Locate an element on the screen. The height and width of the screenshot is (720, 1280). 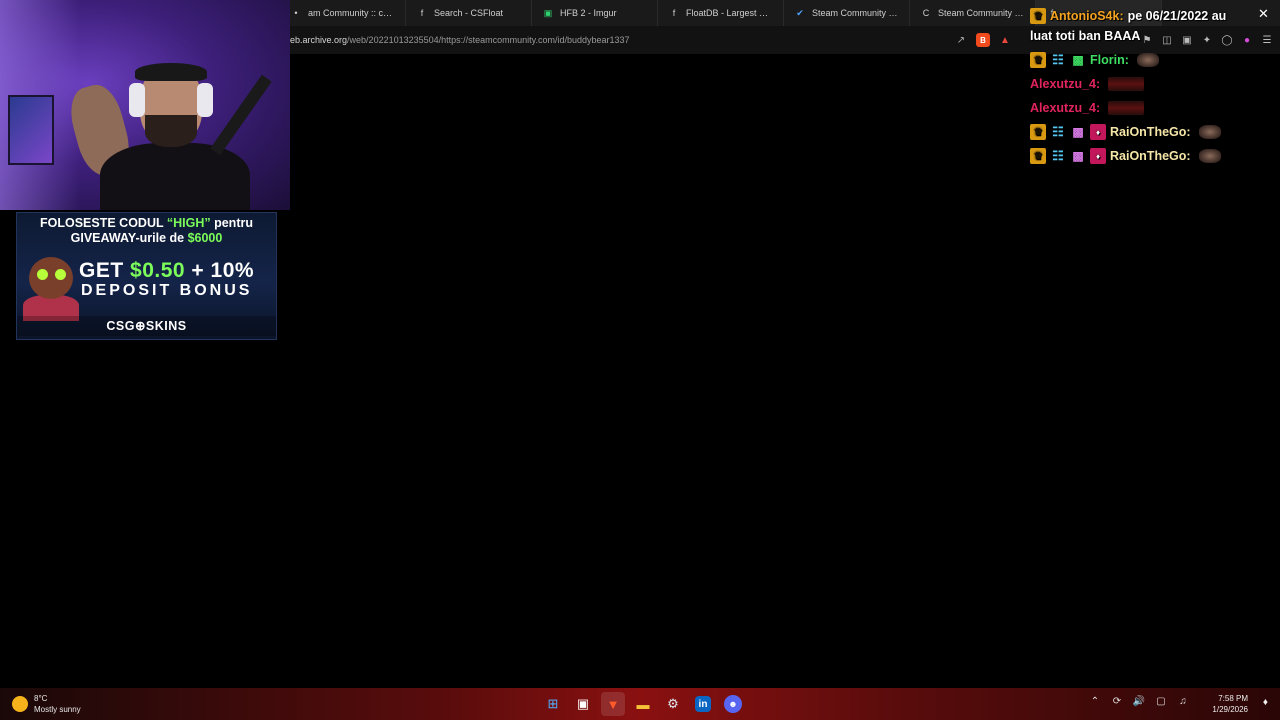
chat-message: ♛ ☷ ▩ Florin: is located at coordinates (1155, 60).